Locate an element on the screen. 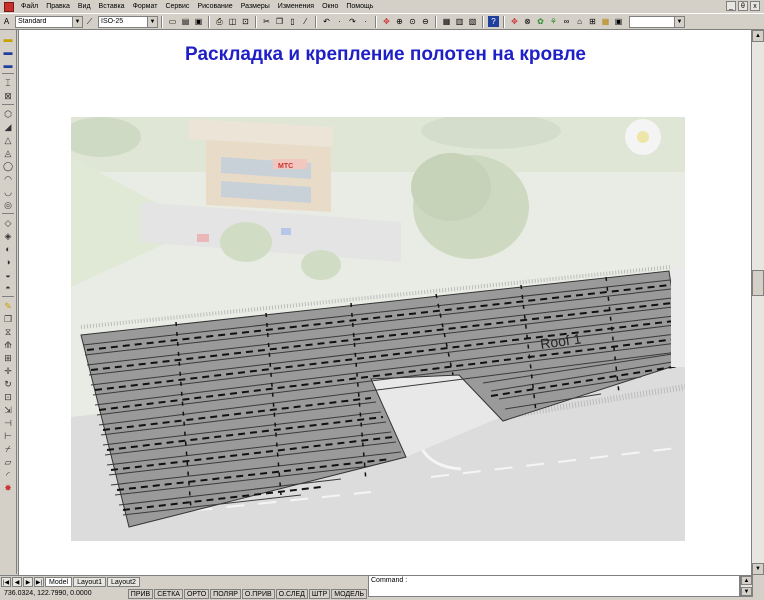 This screenshot has height=600, width=764. 3d-torus-icon: ◎ is located at coordinates (8, 205).